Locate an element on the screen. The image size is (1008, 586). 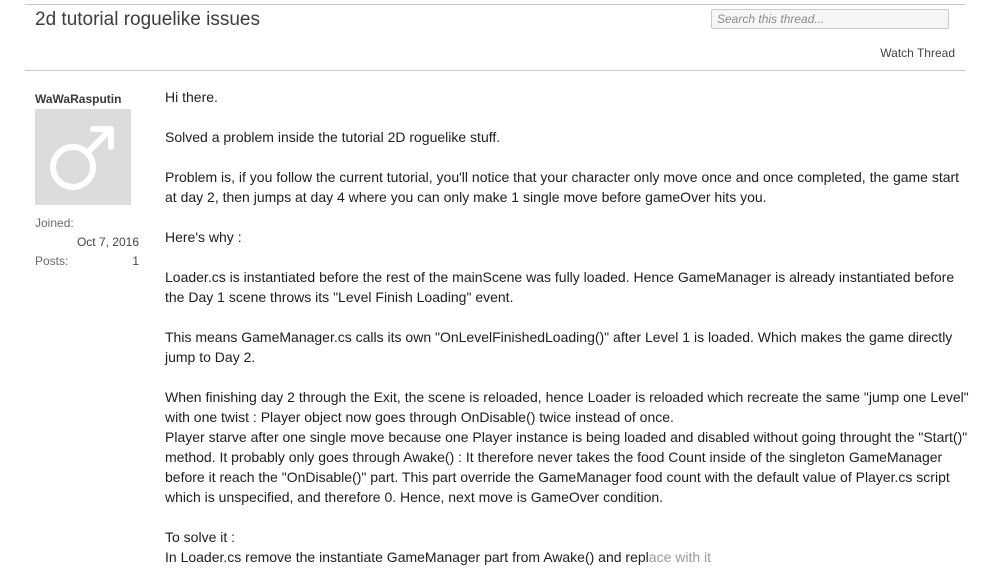
joined-date: Oct 7, 2016 is located at coordinates (107, 242).